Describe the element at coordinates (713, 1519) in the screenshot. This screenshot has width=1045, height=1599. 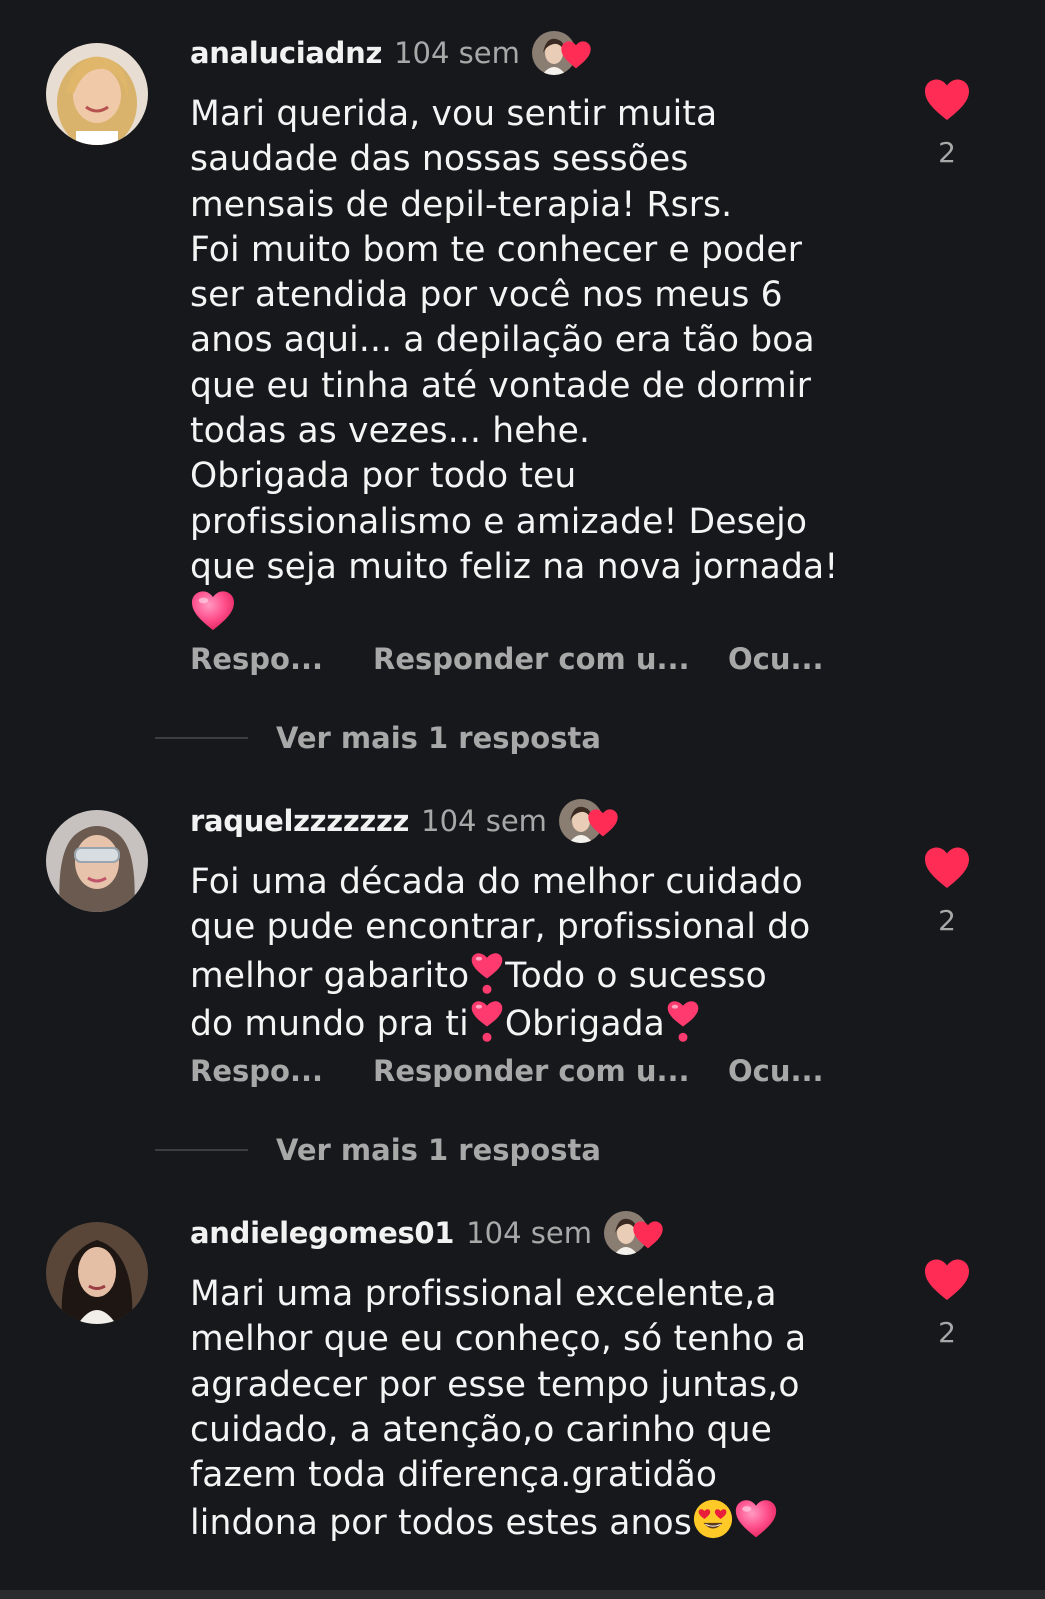
I see `heart-eyes-emoji` at that location.